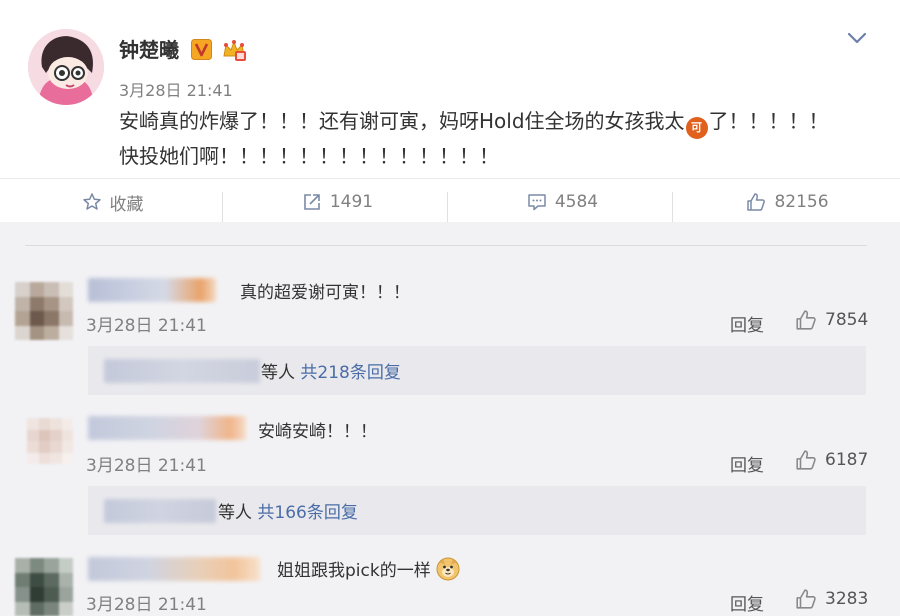 Image resolution: width=900 pixels, height=616 pixels. I want to click on comment-button: 4584, so click(562, 202).